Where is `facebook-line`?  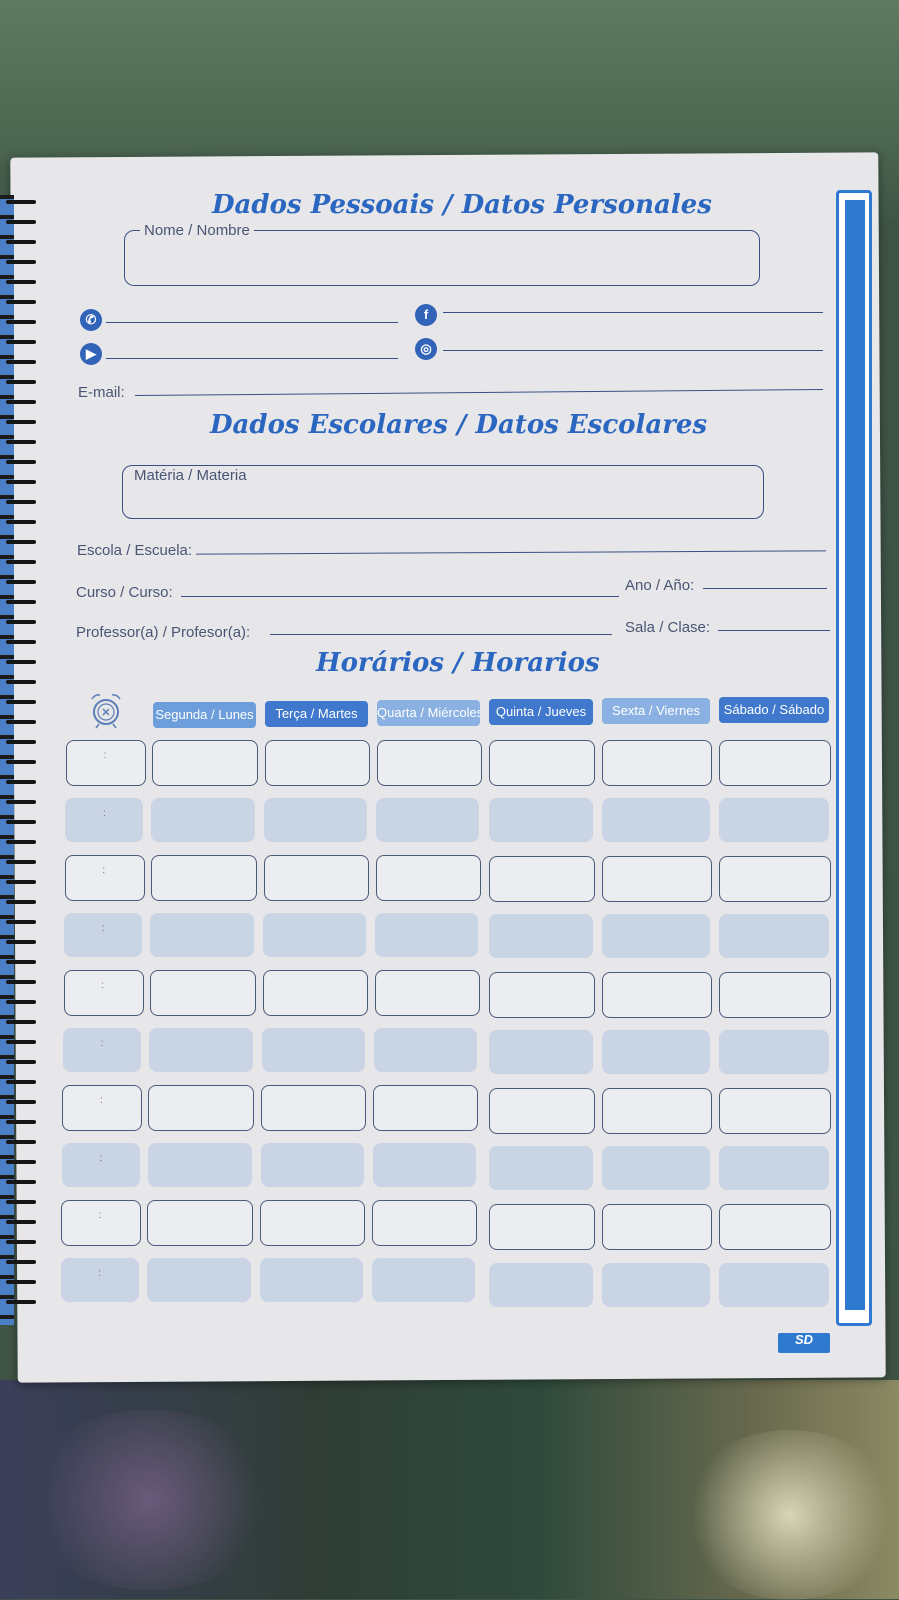 facebook-line is located at coordinates (633, 312).